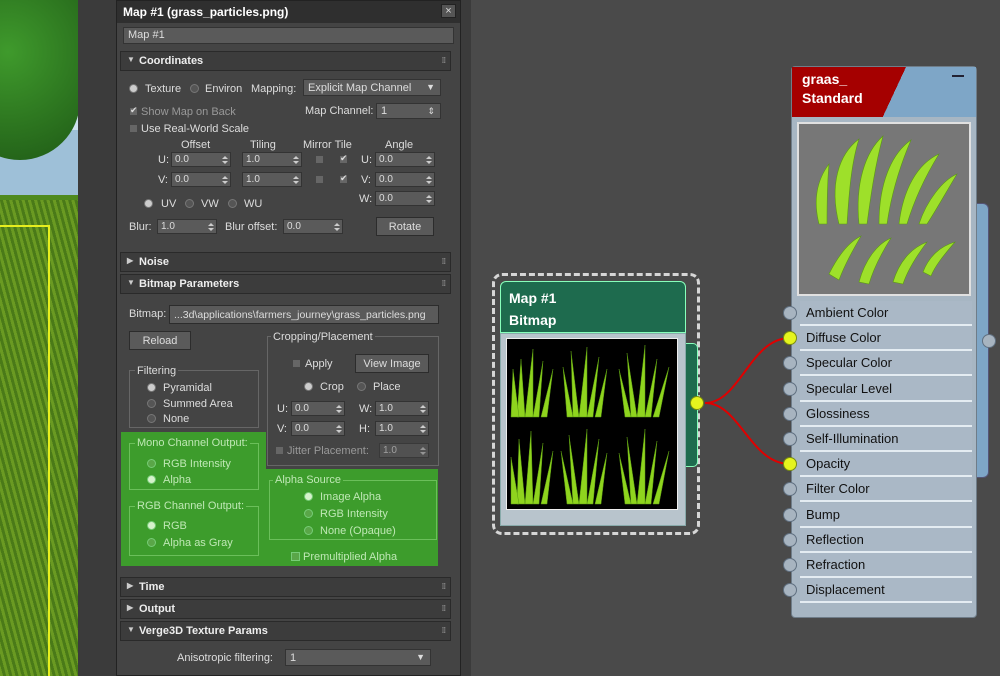 The image size is (1000, 676). What do you see at coordinates (958, 76) in the screenshot?
I see `minimize-icon` at bounding box center [958, 76].